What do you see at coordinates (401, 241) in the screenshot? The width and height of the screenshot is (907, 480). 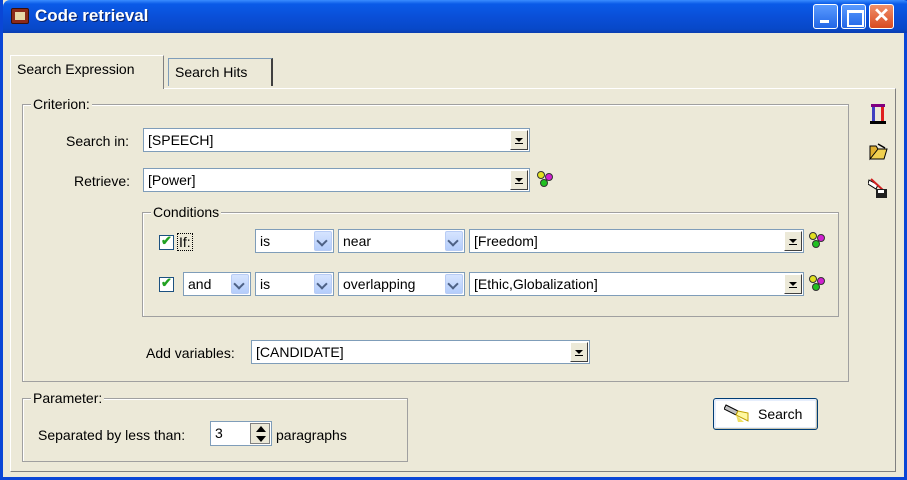 I see `condition-1-relation-select: near` at bounding box center [401, 241].